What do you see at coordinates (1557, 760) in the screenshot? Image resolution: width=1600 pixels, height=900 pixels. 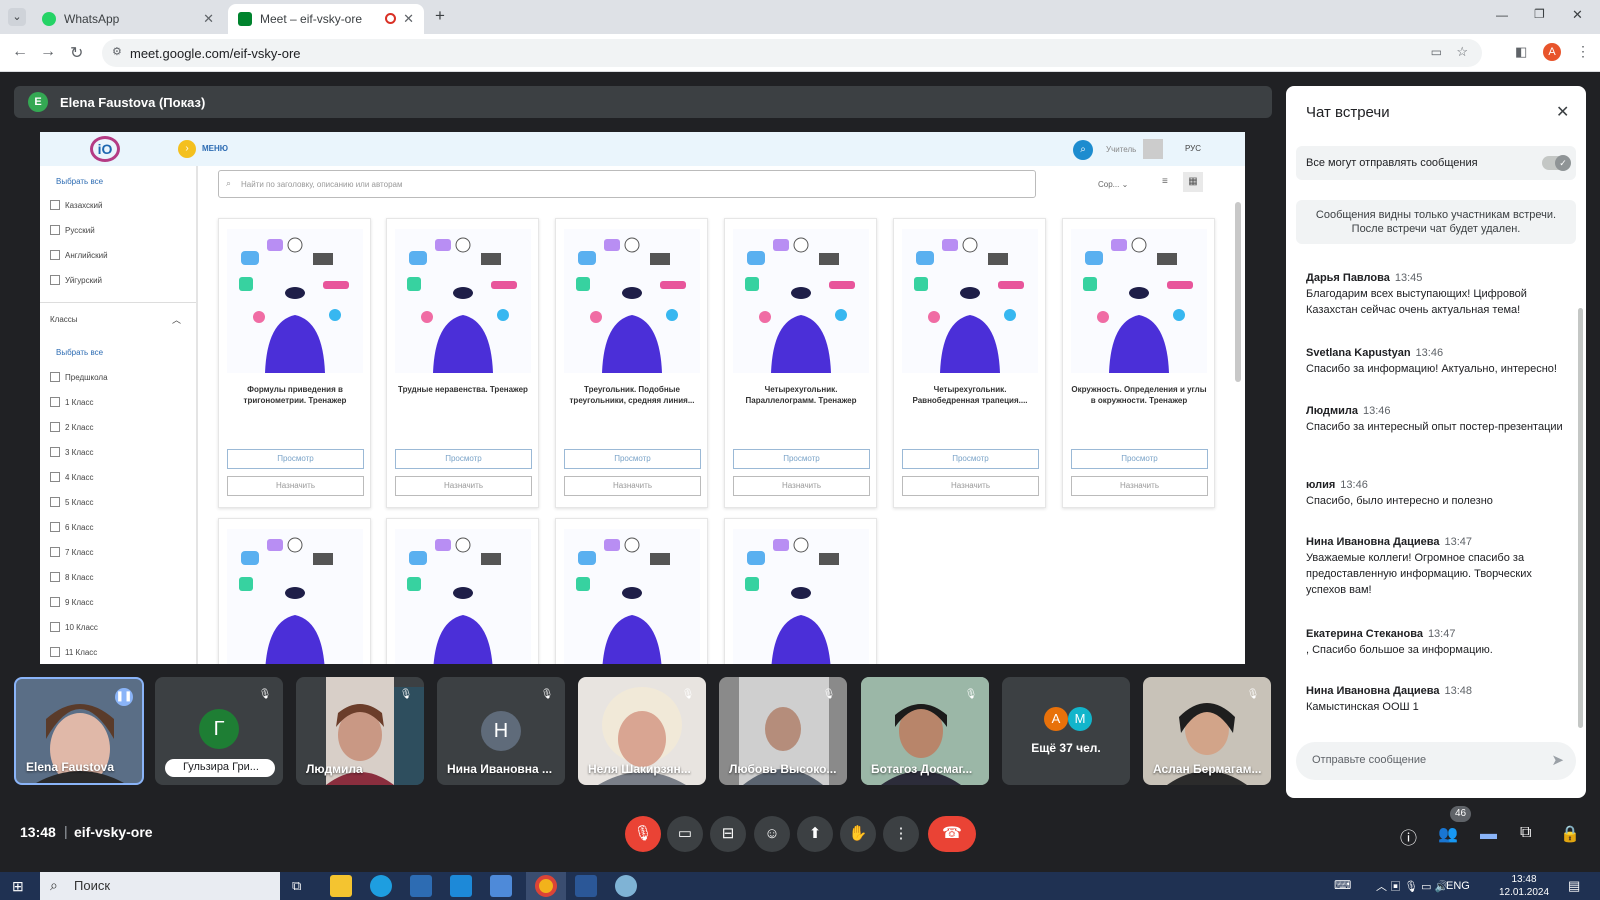 I see `send-icon: ➤` at bounding box center [1557, 760].